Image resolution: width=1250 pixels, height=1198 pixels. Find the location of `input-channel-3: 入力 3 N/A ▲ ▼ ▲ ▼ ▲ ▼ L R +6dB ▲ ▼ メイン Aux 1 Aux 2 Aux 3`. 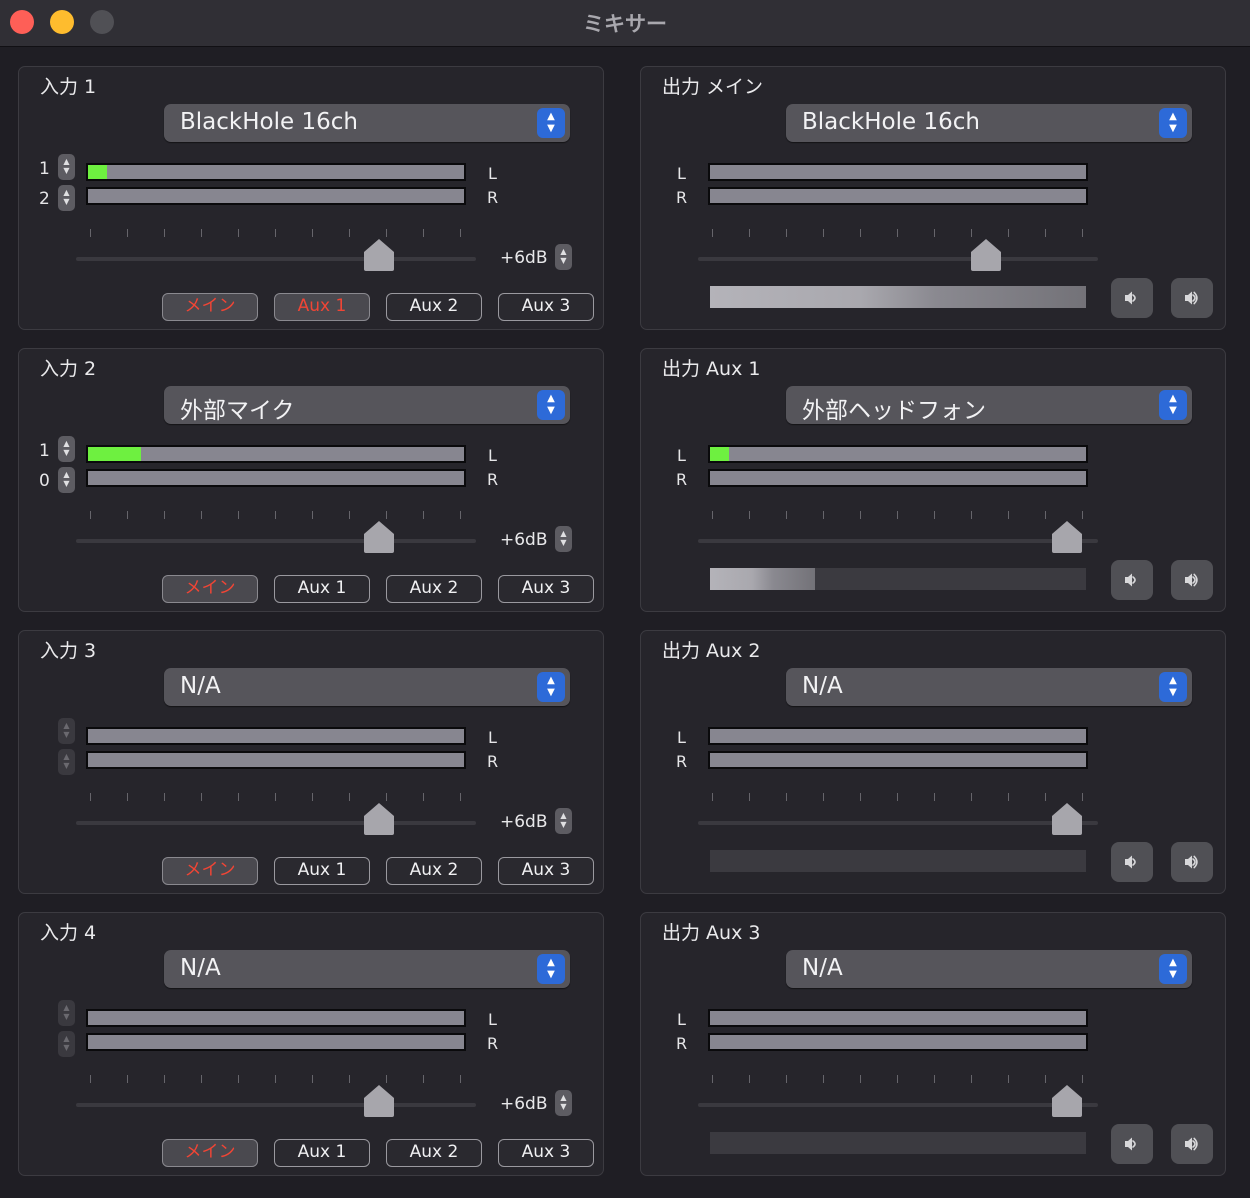

input-channel-3: 入力 3 N/A ▲ ▼ ▲ ▼ ▲ ▼ L R +6dB ▲ ▼ メイン Aux 1 Aux 2 Aux 3 is located at coordinates (311, 762).